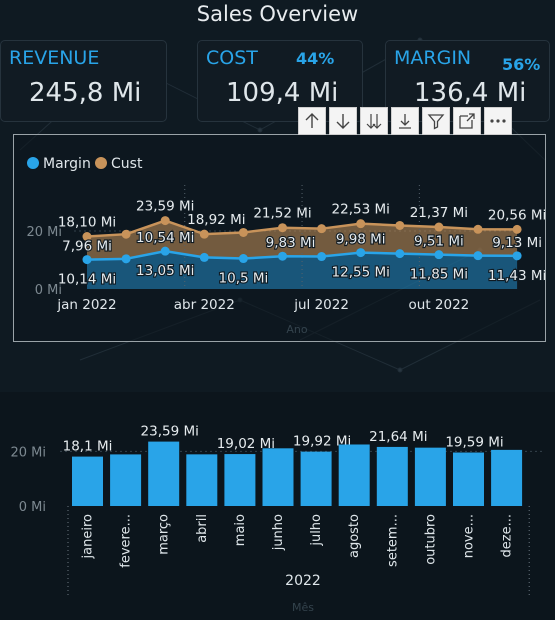 This screenshot has width=555, height=620. Describe the element at coordinates (312, 121) in the screenshot. I see `arrow-up-icon` at that location.